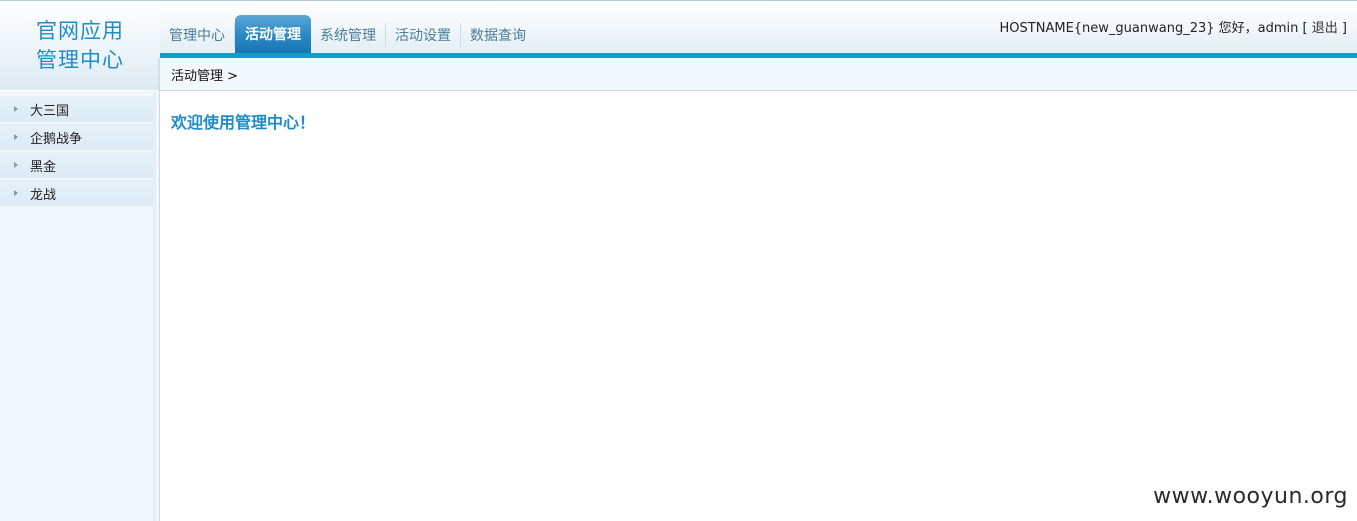 The height and width of the screenshot is (521, 1357). What do you see at coordinates (80, 30) in the screenshot?
I see `logo-line-1: 官网应用` at bounding box center [80, 30].